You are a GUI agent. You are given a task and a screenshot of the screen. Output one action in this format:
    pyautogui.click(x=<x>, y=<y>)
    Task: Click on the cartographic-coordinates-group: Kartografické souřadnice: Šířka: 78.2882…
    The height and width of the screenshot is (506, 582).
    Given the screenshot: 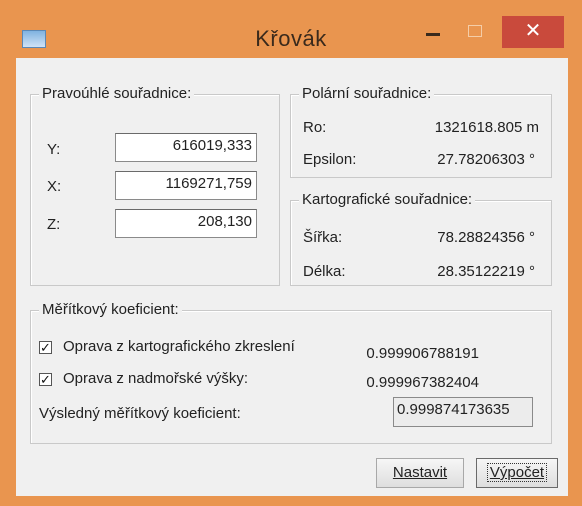 What is the action you would take?
    pyautogui.click(x=421, y=238)
    